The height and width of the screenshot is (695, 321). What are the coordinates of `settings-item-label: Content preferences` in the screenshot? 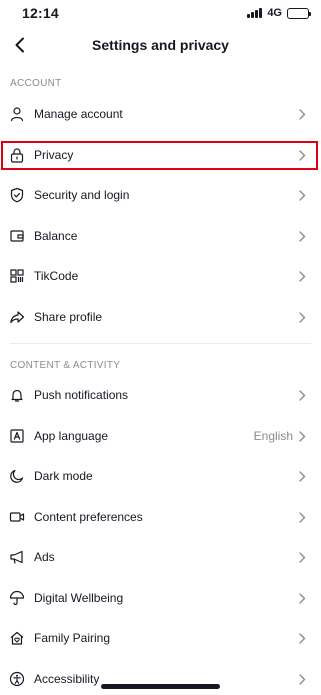 It's located at (88, 517).